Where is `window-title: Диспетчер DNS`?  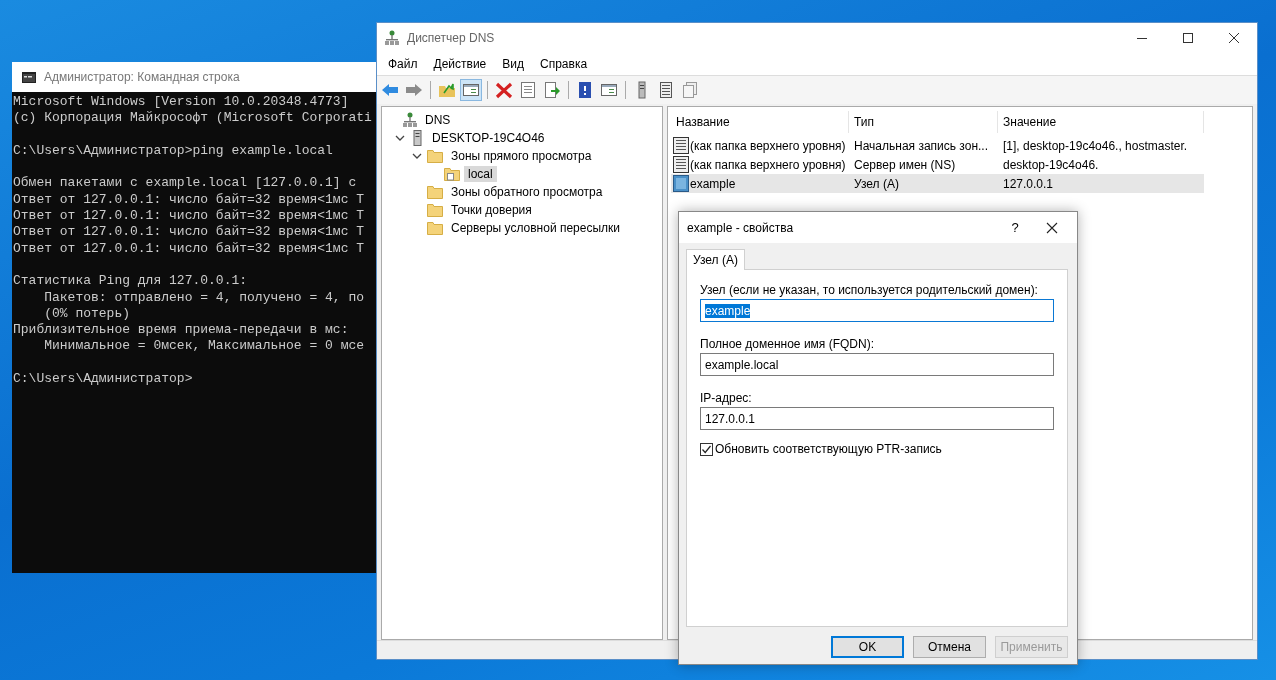
window-title: Диспетчер DNS is located at coordinates (451, 38).